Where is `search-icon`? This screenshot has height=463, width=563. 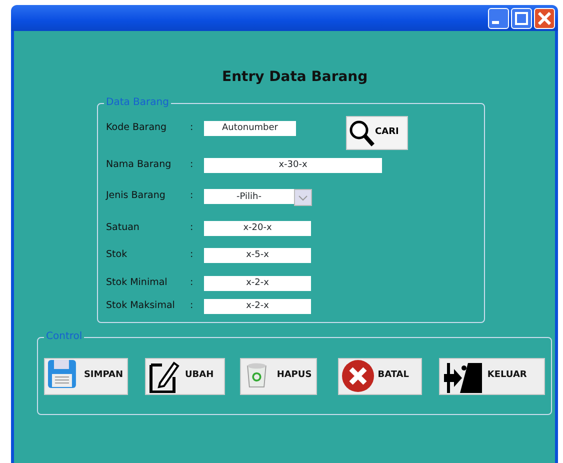 search-icon is located at coordinates (362, 133).